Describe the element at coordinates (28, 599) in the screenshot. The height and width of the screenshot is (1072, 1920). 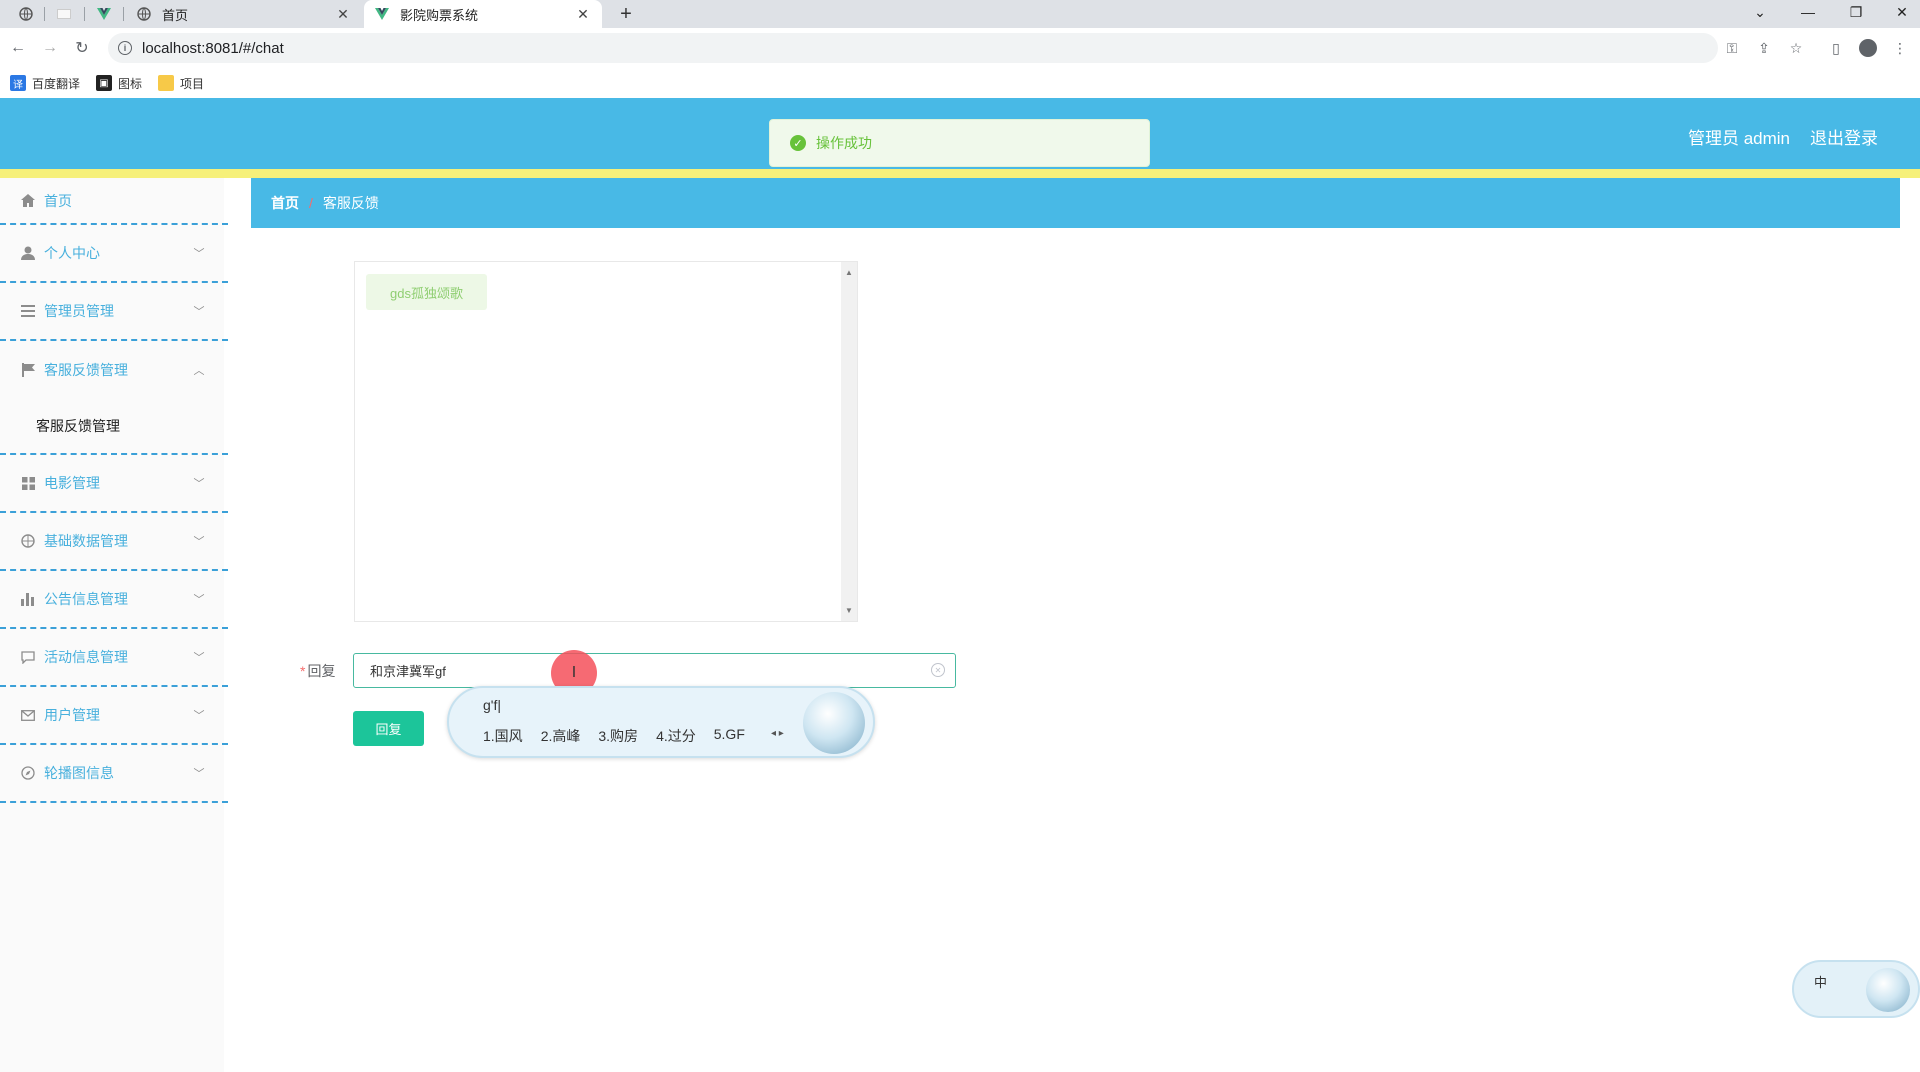
I see `bar-chart-icon` at that location.